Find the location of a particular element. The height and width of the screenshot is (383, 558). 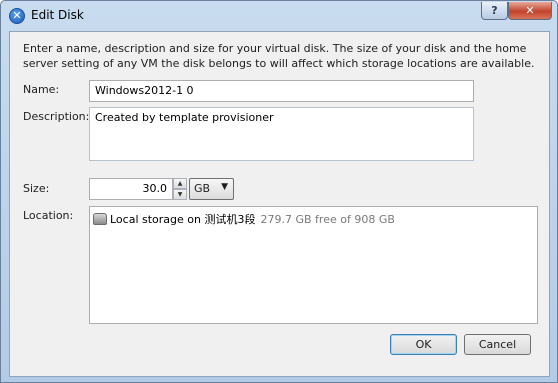

description-field: Created by template provisioner is located at coordinates (281, 134).